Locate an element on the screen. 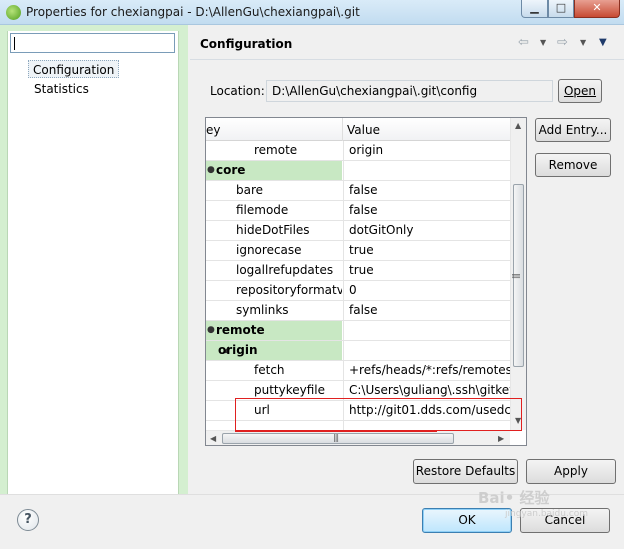 The width and height of the screenshot is (624, 549). key-cell: remote is located at coordinates (274, 150).